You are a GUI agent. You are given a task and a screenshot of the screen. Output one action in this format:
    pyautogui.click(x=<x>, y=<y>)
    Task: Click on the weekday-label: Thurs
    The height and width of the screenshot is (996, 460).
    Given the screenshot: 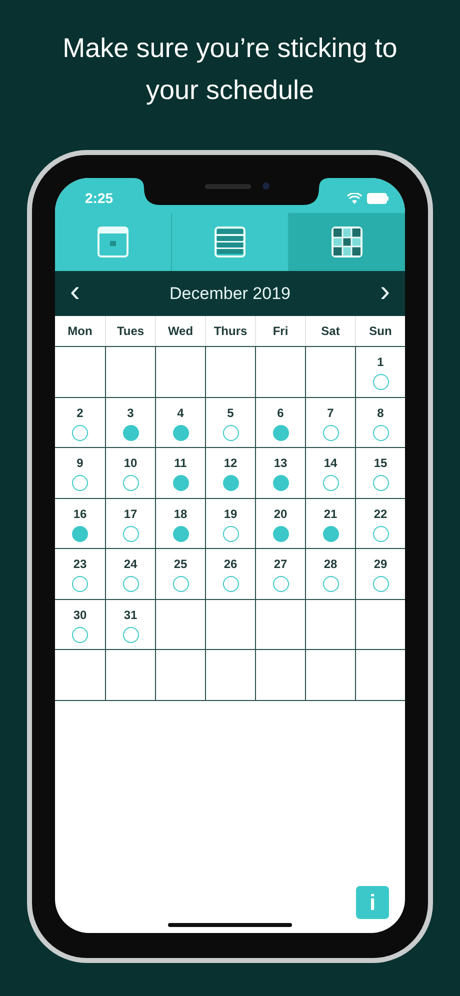 What is the action you would take?
    pyautogui.click(x=231, y=331)
    